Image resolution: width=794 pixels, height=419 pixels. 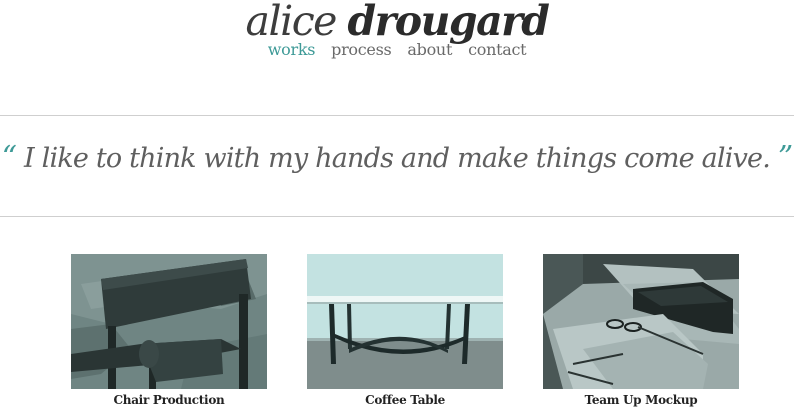 What do you see at coordinates (497, 49) in the screenshot?
I see `nav-contact: contact` at bounding box center [497, 49].